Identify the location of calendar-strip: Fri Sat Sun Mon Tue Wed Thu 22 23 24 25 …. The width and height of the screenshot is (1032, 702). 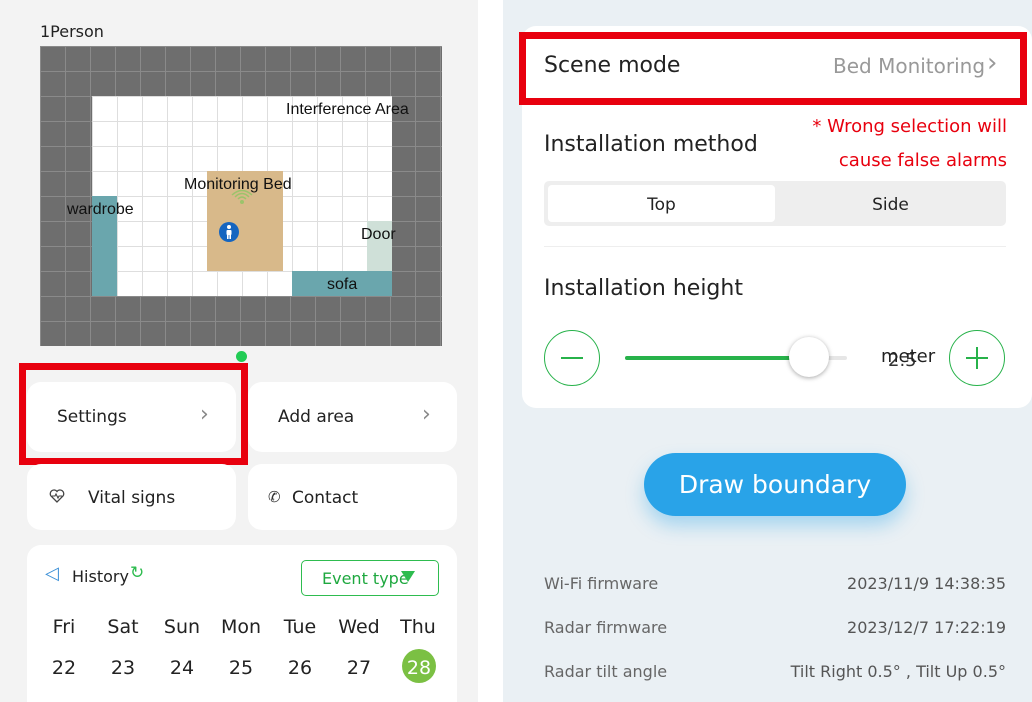
(242, 652).